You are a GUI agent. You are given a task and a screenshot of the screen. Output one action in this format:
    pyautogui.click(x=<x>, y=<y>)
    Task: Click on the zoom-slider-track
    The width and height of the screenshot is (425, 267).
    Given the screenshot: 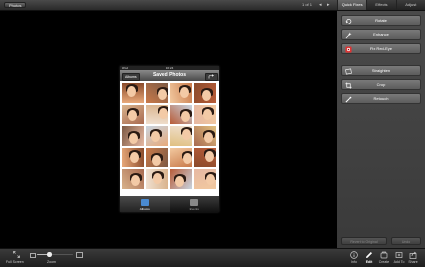 What is the action you would take?
    pyautogui.click(x=55, y=254)
    